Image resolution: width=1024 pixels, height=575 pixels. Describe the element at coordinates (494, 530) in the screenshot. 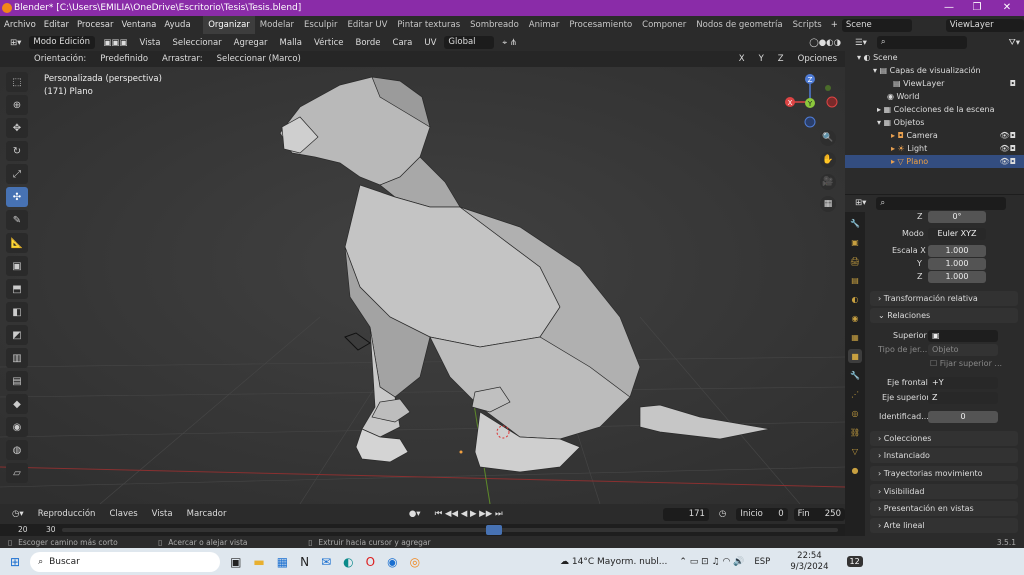

I see `playhead` at that location.